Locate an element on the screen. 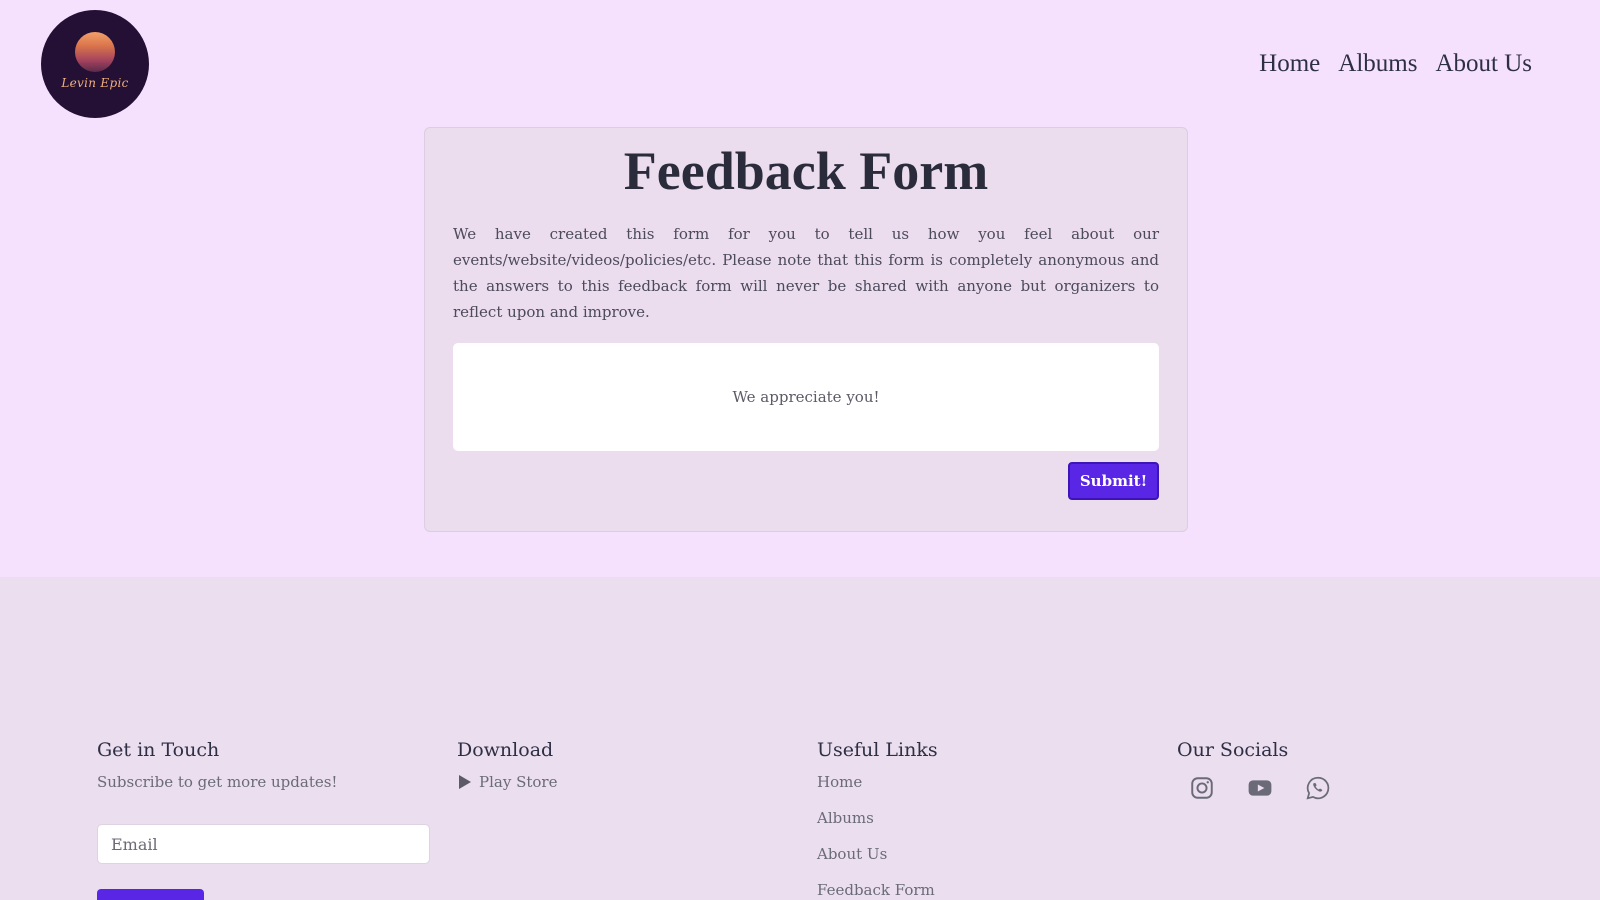  footer-link-albums: Albums is located at coordinates (877, 818).